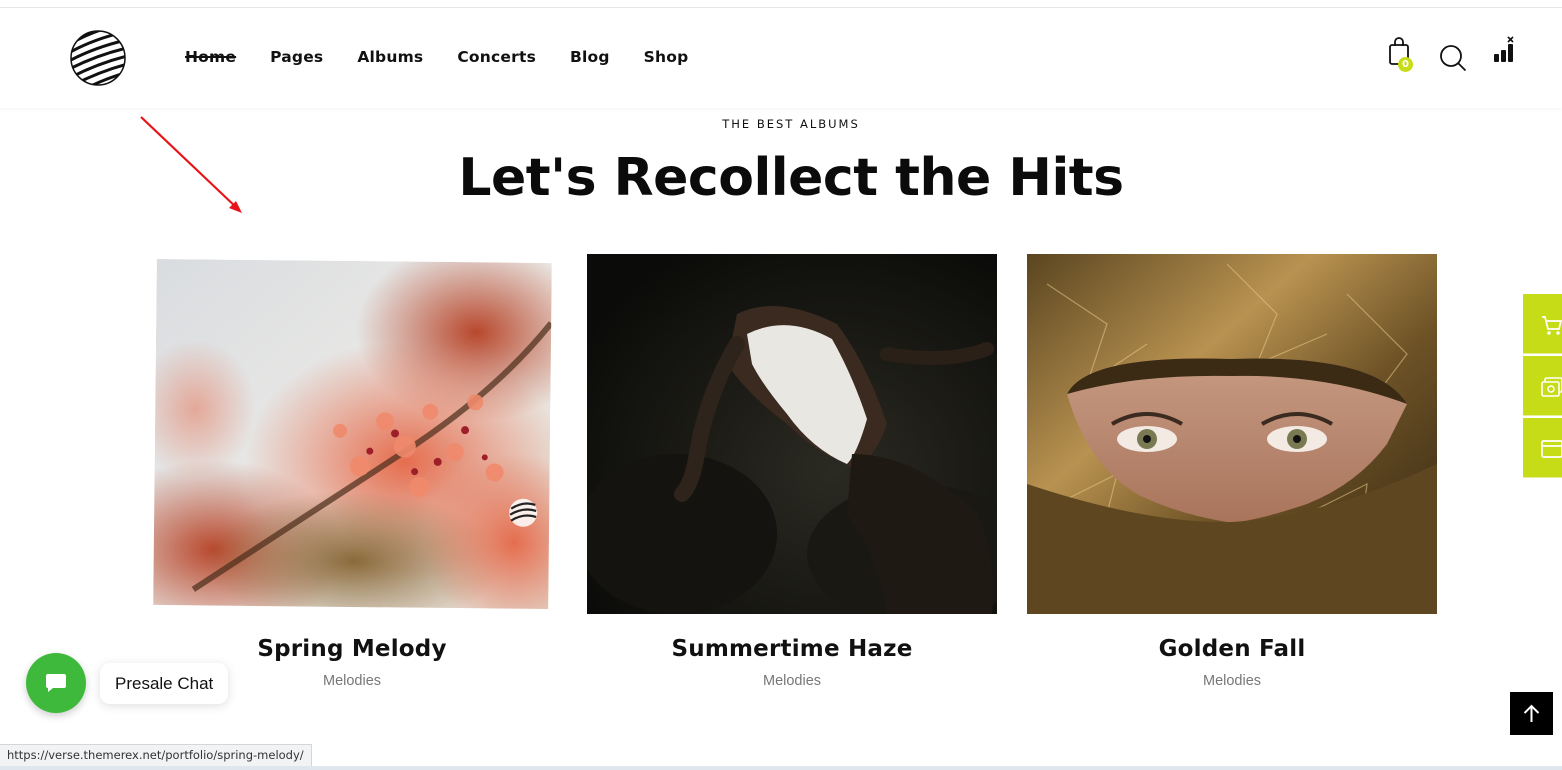 This screenshot has height=770, width=1562. Describe the element at coordinates (666, 57) in the screenshot. I see `nav-item-shop: Shop` at that location.